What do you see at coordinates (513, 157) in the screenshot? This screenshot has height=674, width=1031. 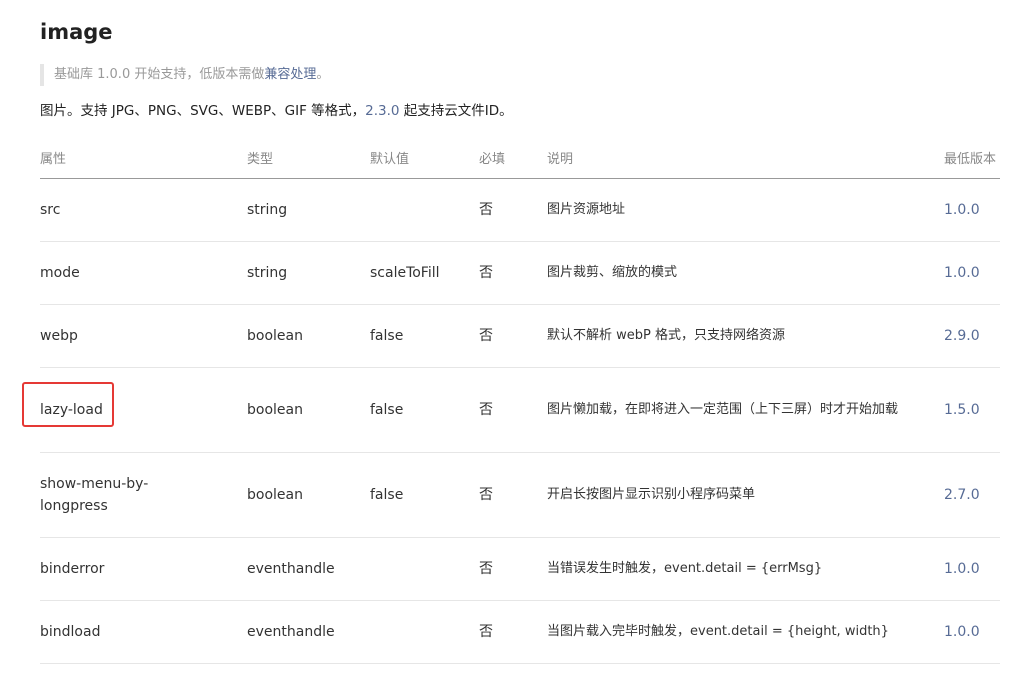 I see `header-required: 必填` at bounding box center [513, 157].